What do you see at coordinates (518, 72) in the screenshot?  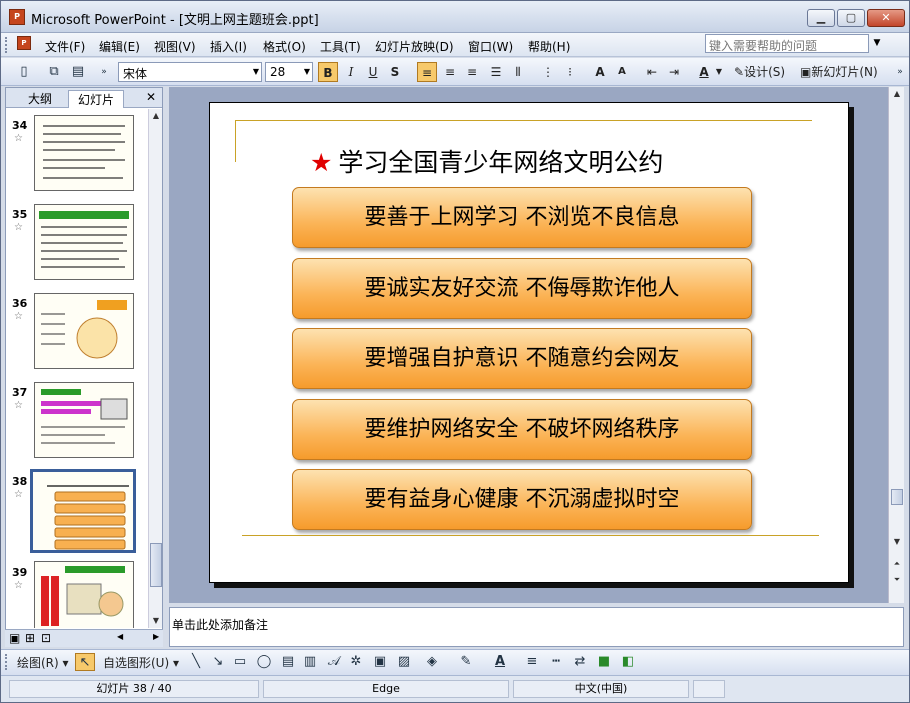 I see `vertical-text-button: ⫴` at bounding box center [518, 72].